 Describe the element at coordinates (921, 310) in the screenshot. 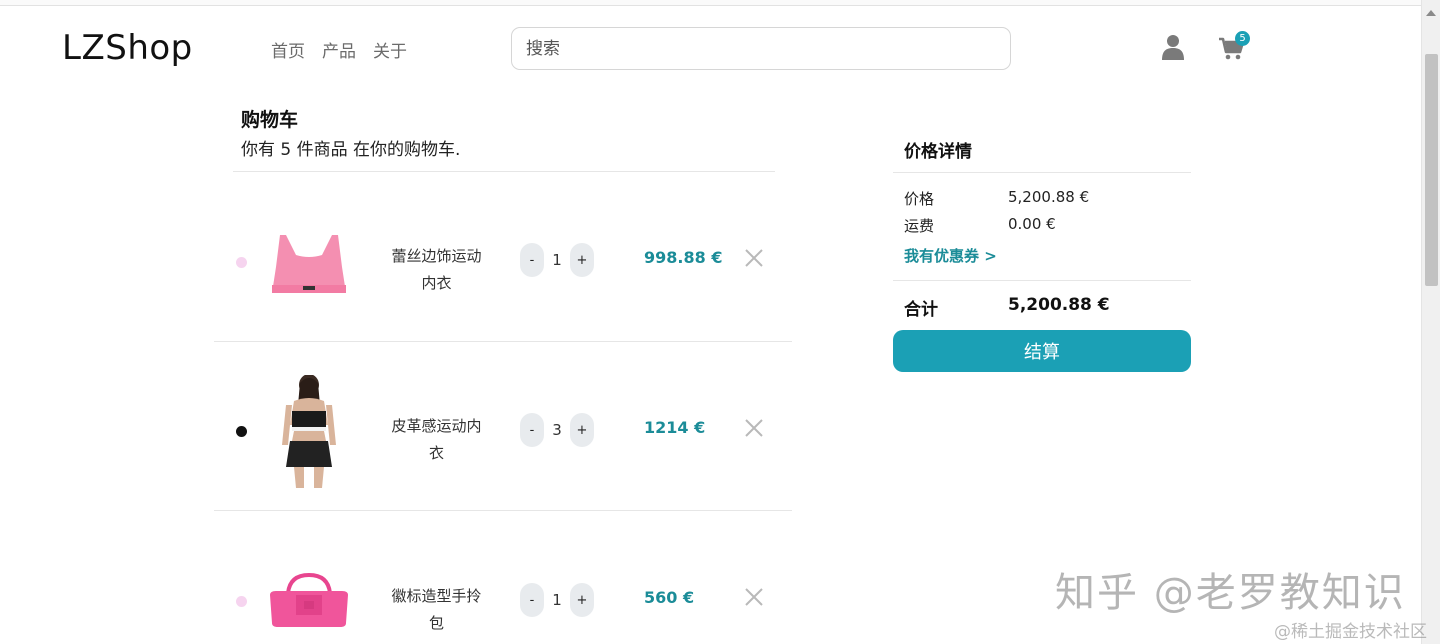

I see `total-label: 合计` at that location.